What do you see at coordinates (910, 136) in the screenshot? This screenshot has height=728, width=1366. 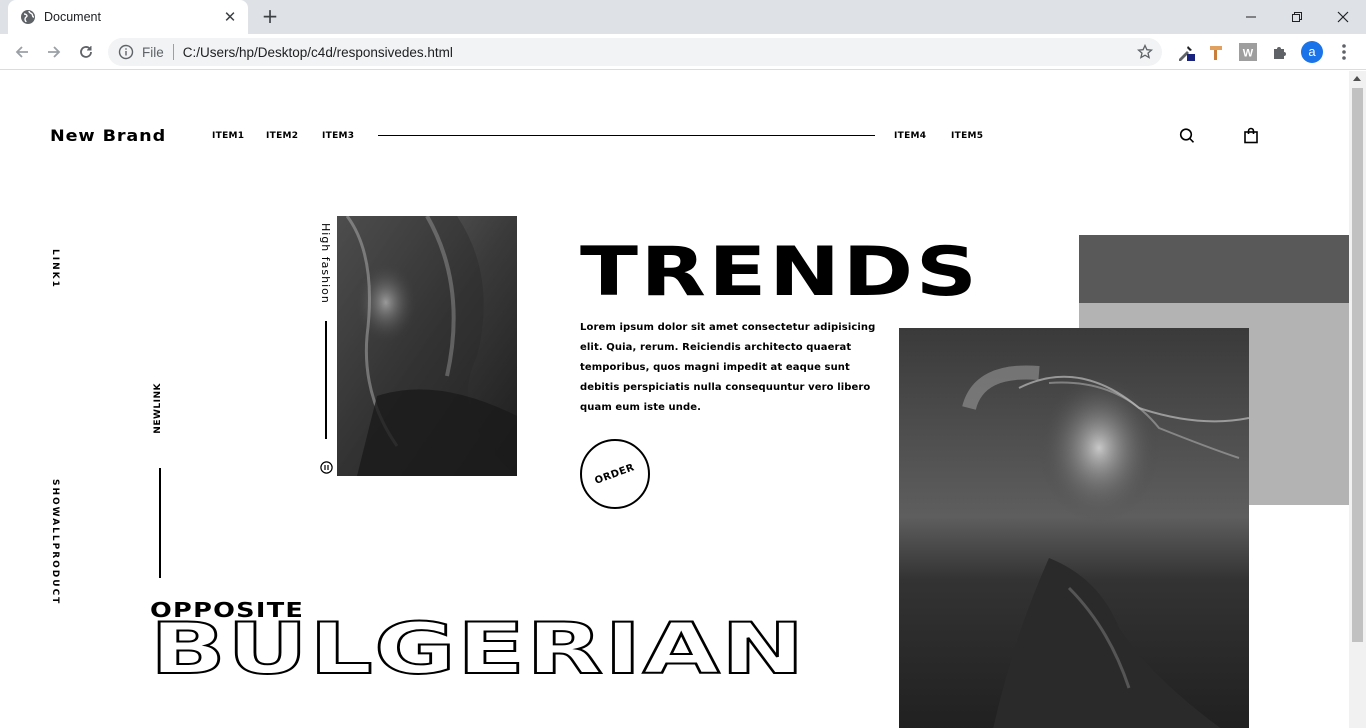 I see `nav-item-4: ITEM4` at bounding box center [910, 136].